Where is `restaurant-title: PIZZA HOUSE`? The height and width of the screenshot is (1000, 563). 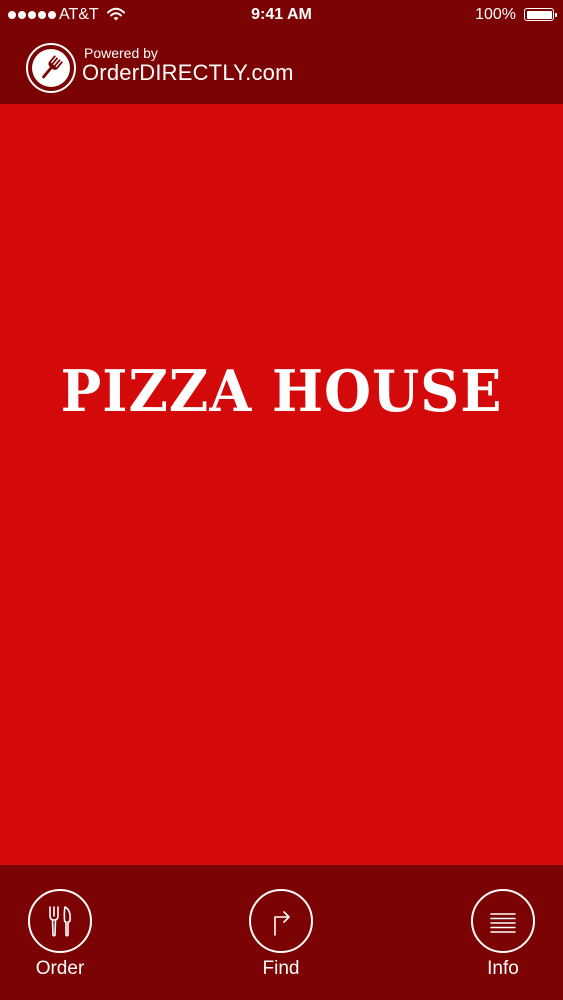
restaurant-title: PIZZA HOUSE is located at coordinates (281, 391).